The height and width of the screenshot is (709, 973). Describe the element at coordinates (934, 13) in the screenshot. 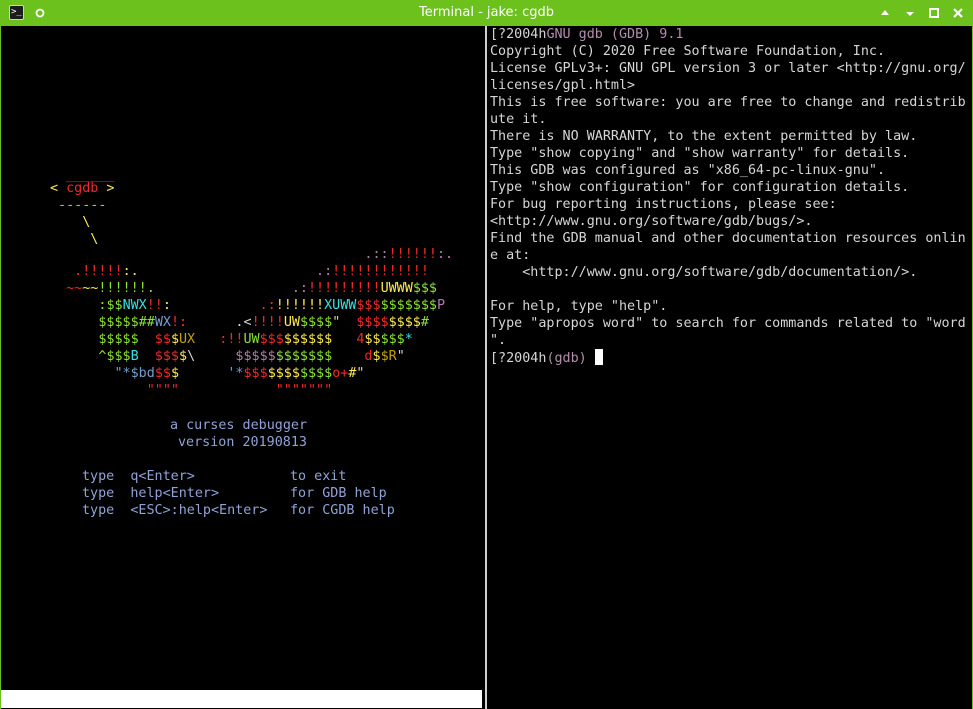

I see `maximize-icon` at that location.